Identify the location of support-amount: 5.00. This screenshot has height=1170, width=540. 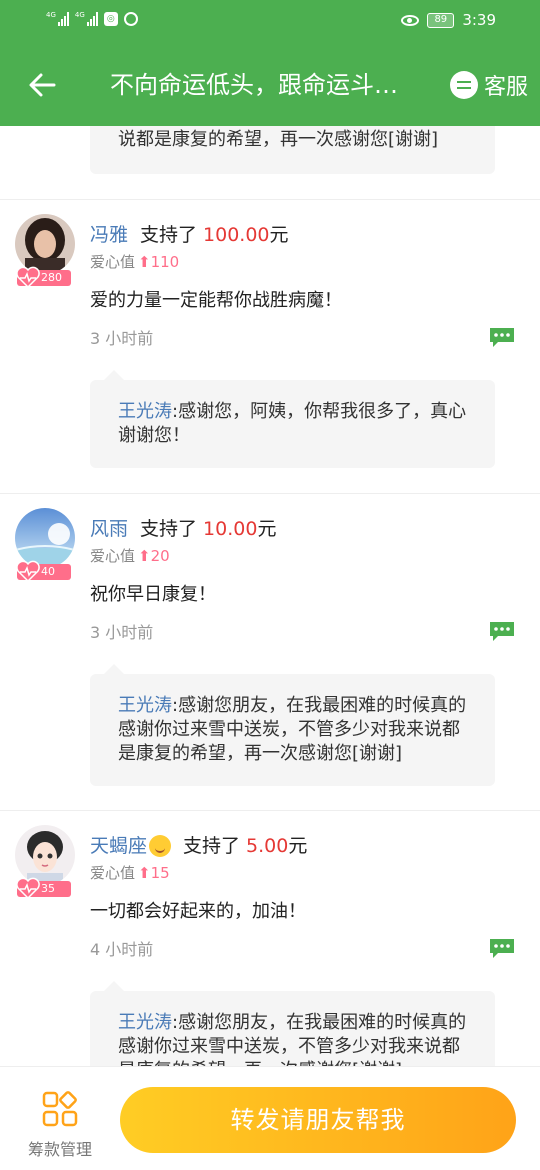
(267, 846).